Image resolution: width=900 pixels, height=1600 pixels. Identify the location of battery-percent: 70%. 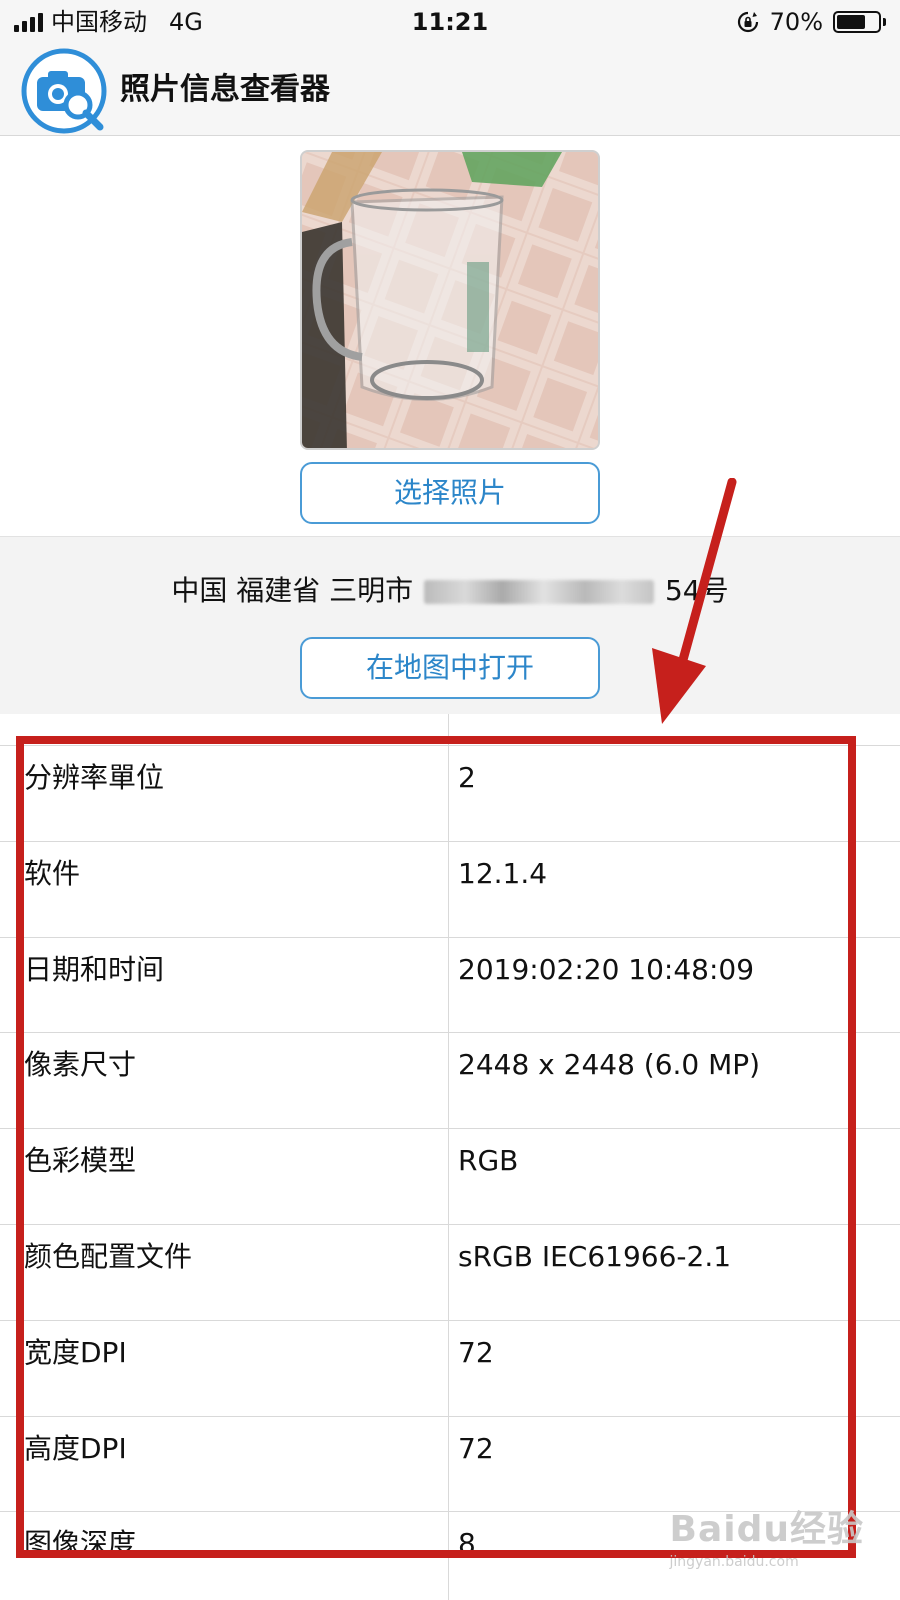
(796, 22).